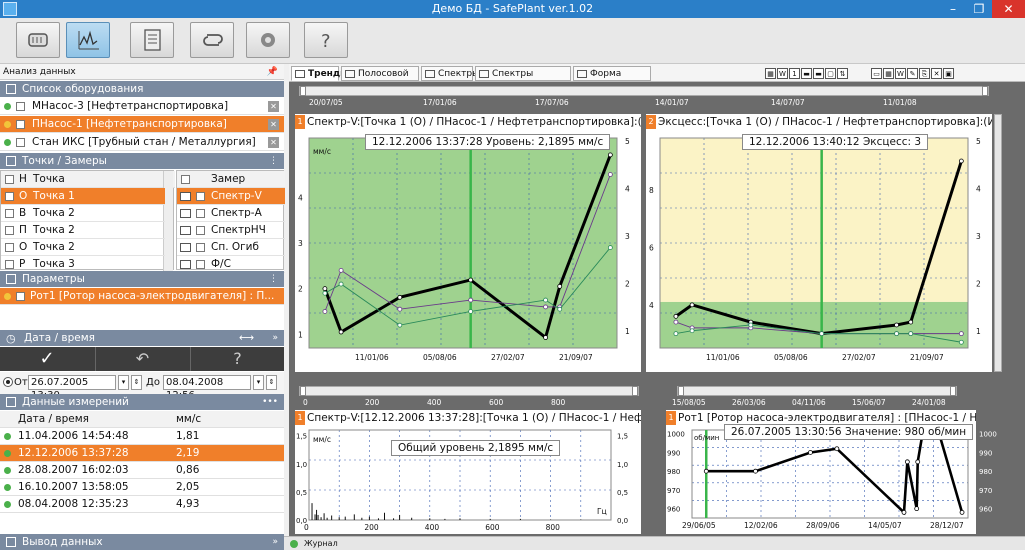 The width and height of the screenshot is (1025, 550). I want to click on toolbar-tool-icon: ▬, so click(818, 73).